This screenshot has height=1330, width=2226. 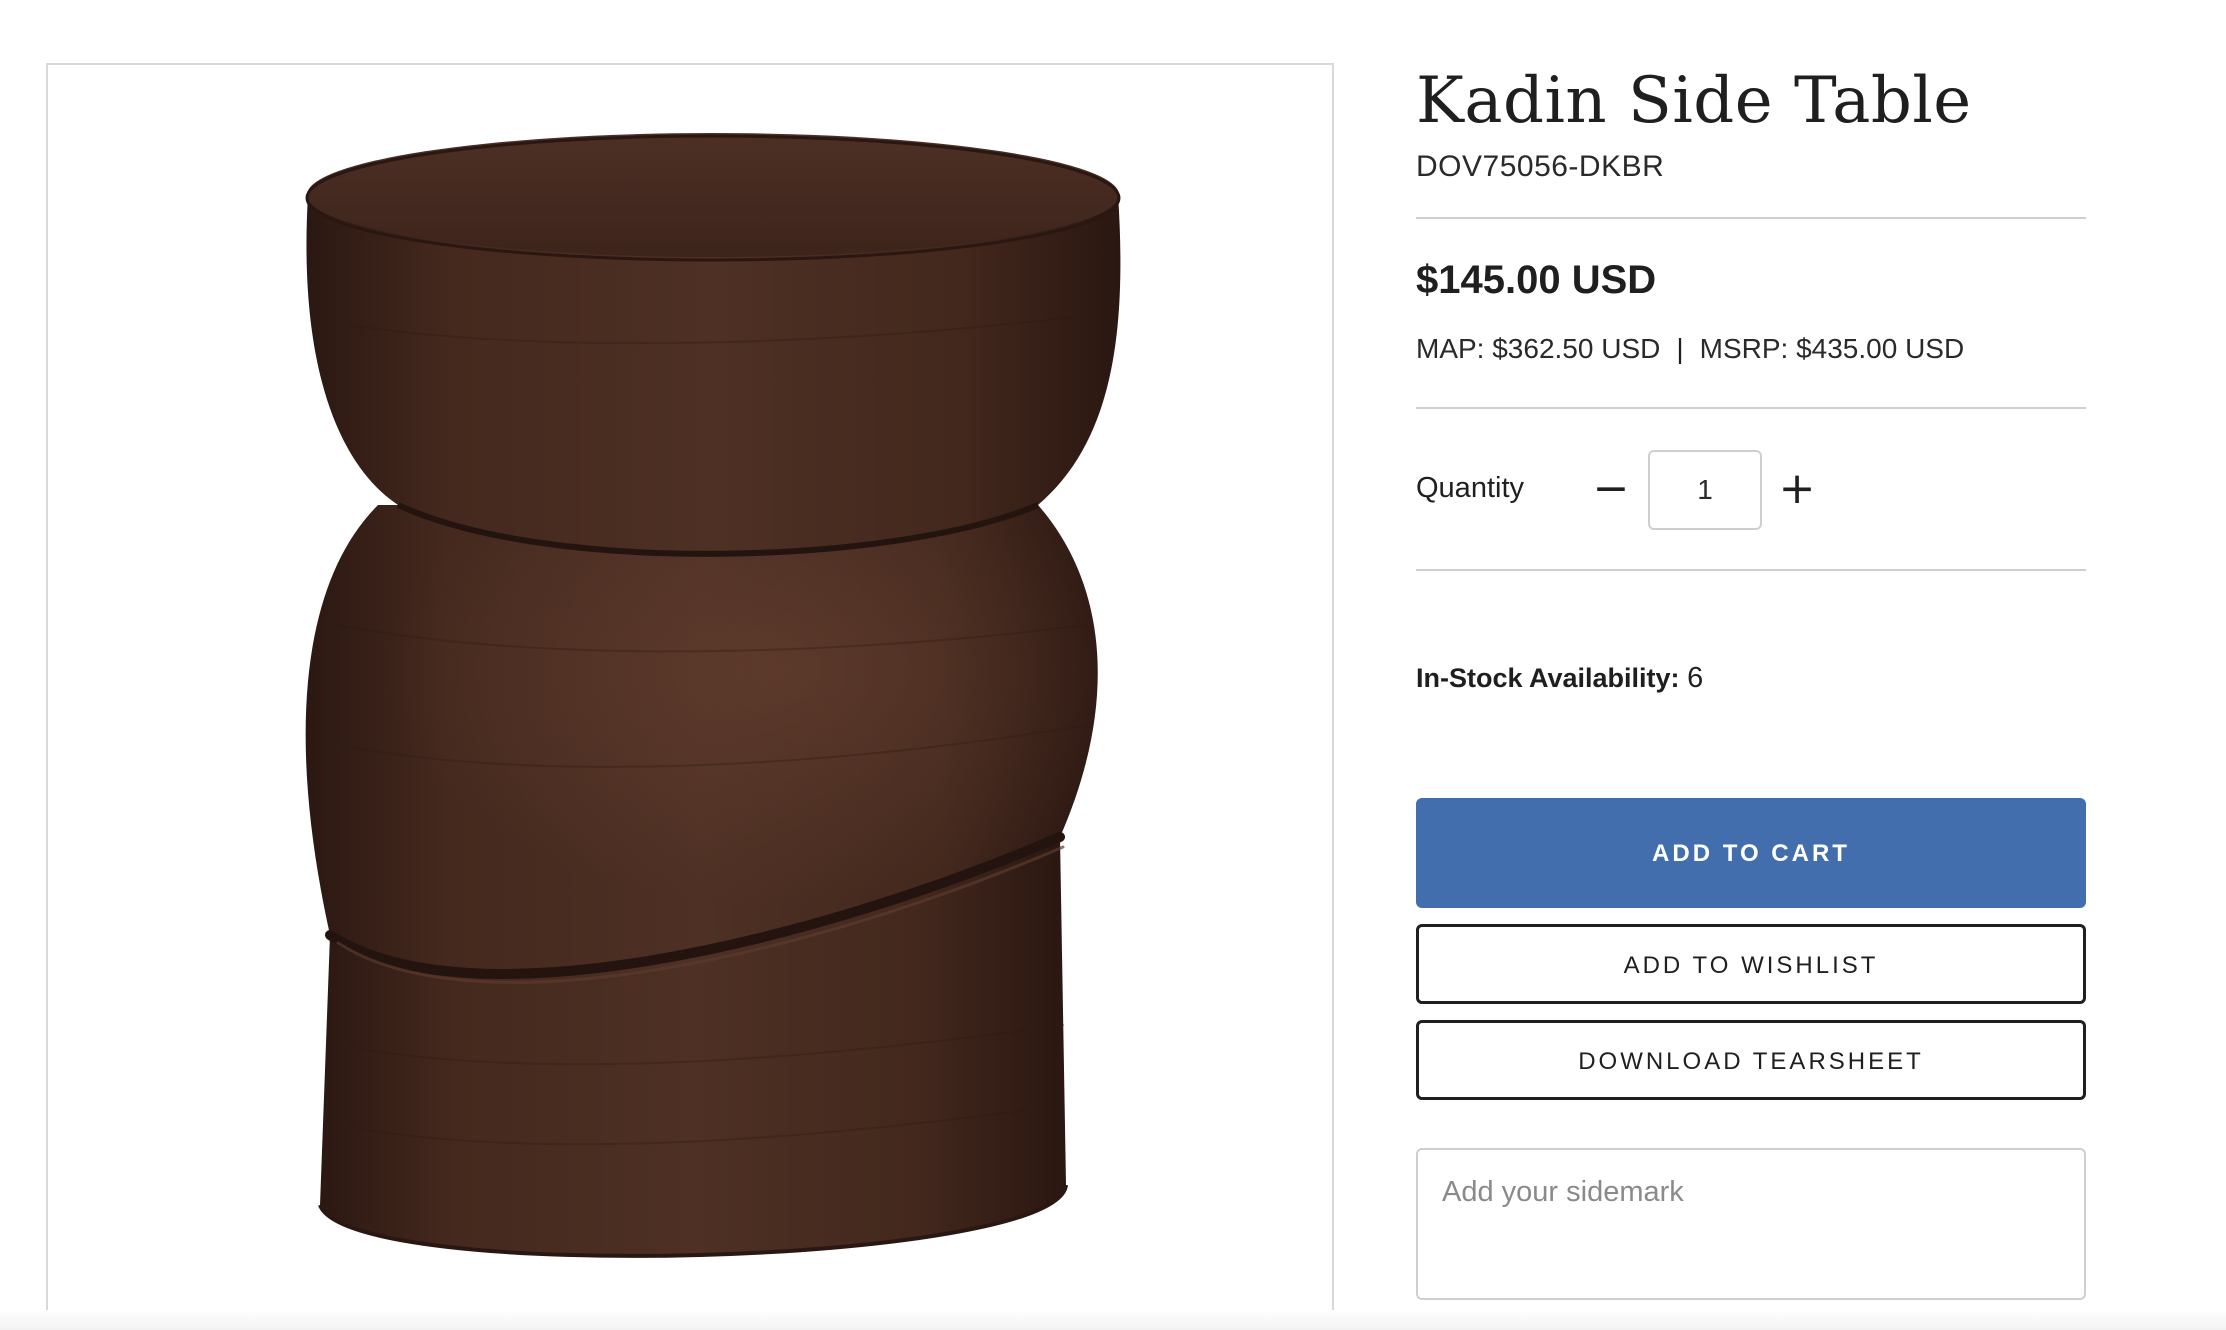 I want to click on stock-availability: In-Stock Availability: 6, so click(x=1559, y=678).